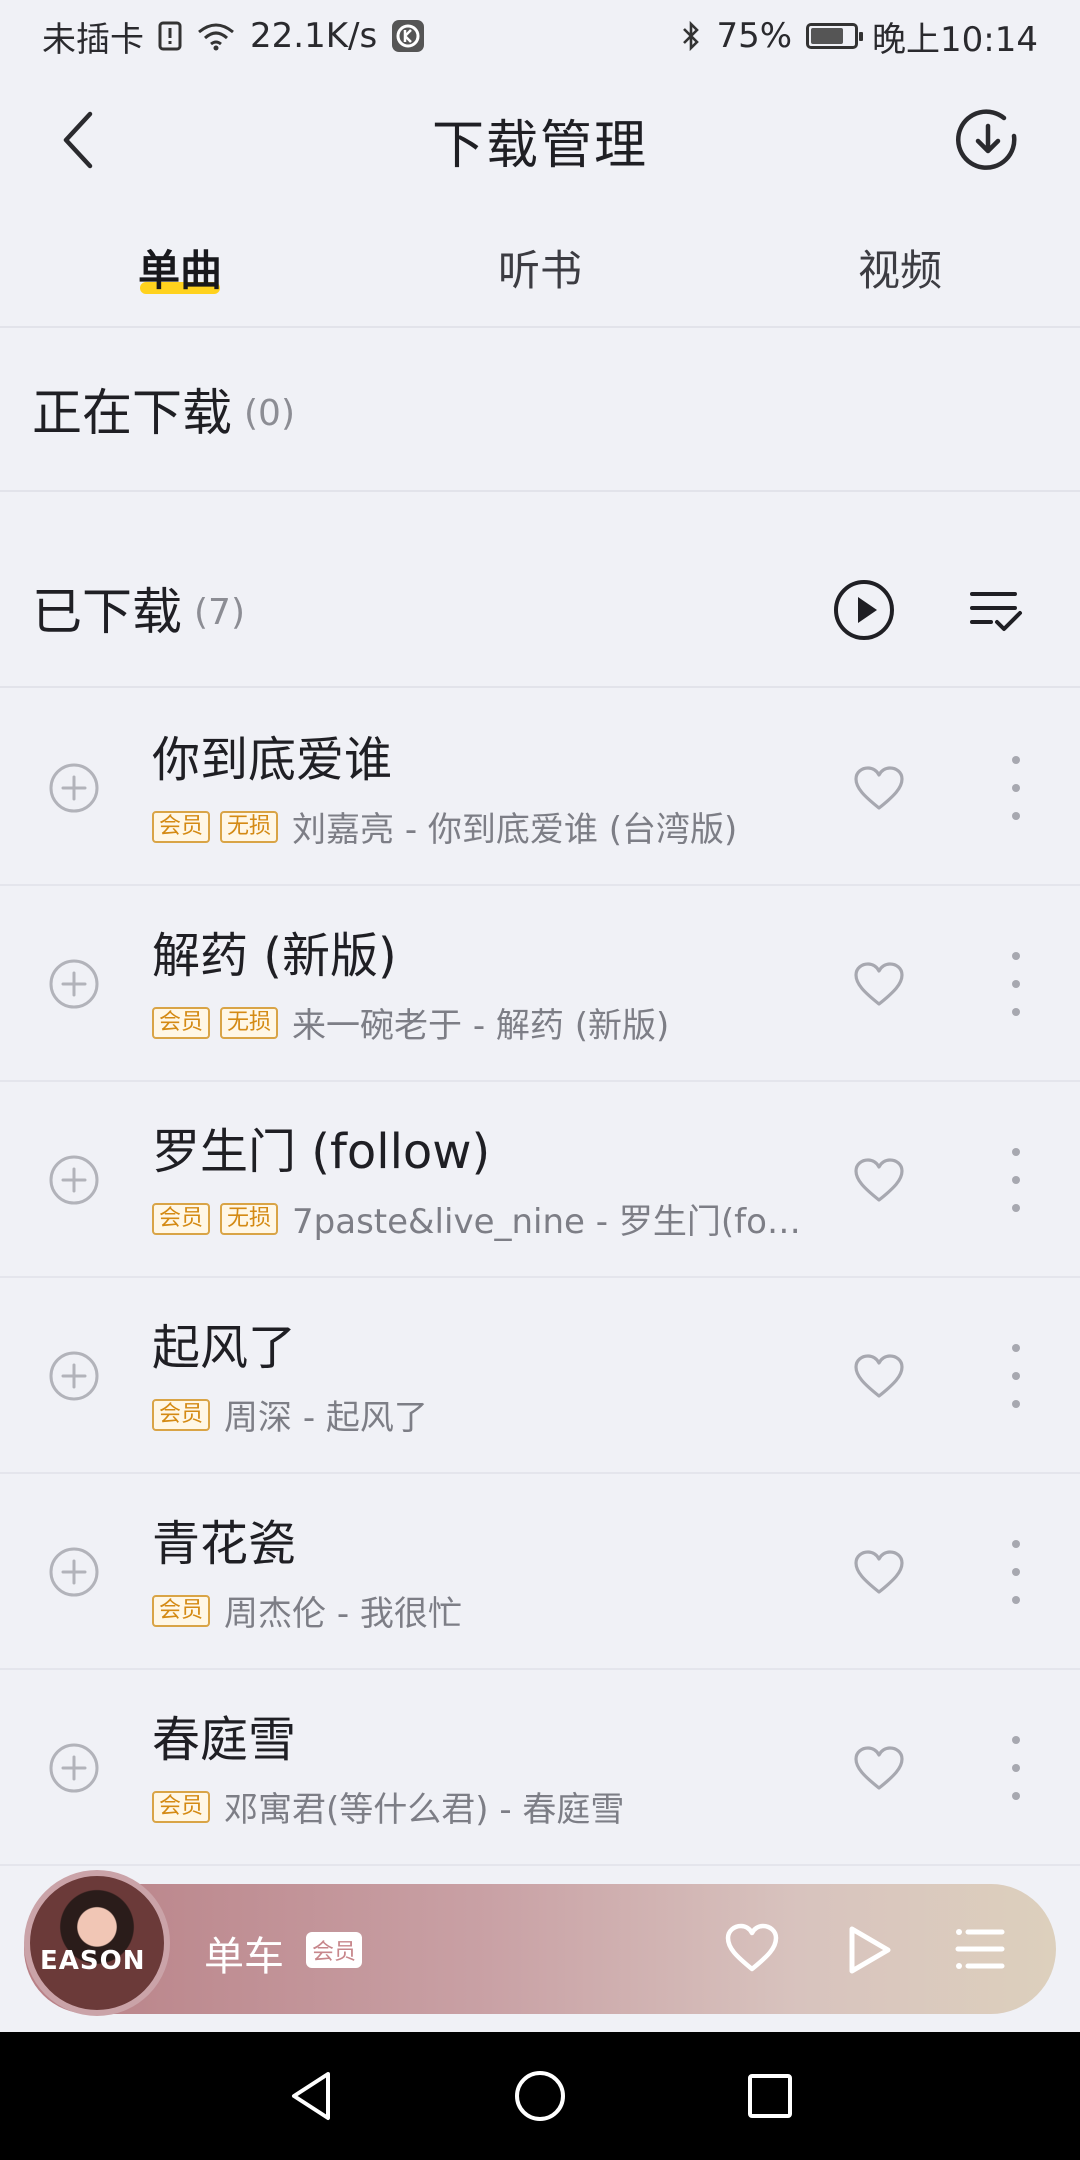  What do you see at coordinates (540, 267) in the screenshot?
I see `tab-audiobook: 听书` at bounding box center [540, 267].